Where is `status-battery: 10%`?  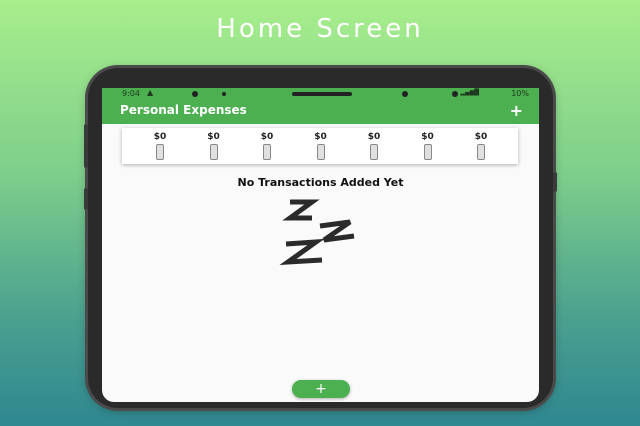 status-battery: 10% is located at coordinates (520, 93).